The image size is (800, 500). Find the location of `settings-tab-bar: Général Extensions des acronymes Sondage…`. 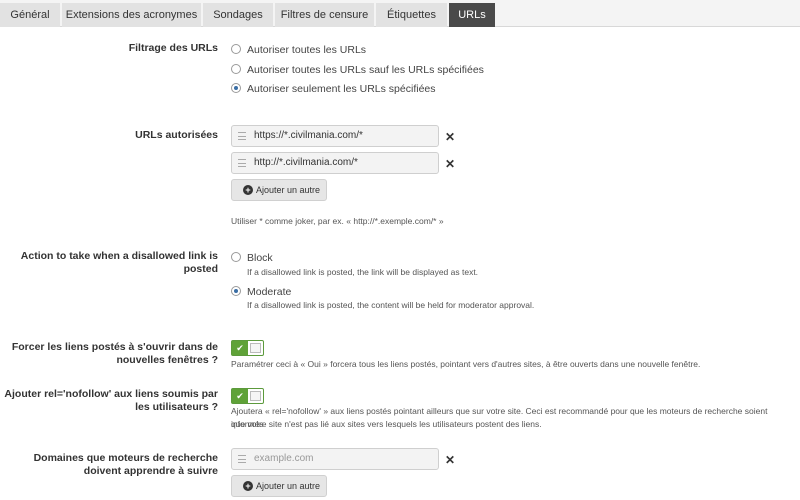

settings-tab-bar: Général Extensions des acronymes Sondage… is located at coordinates (400, 13).